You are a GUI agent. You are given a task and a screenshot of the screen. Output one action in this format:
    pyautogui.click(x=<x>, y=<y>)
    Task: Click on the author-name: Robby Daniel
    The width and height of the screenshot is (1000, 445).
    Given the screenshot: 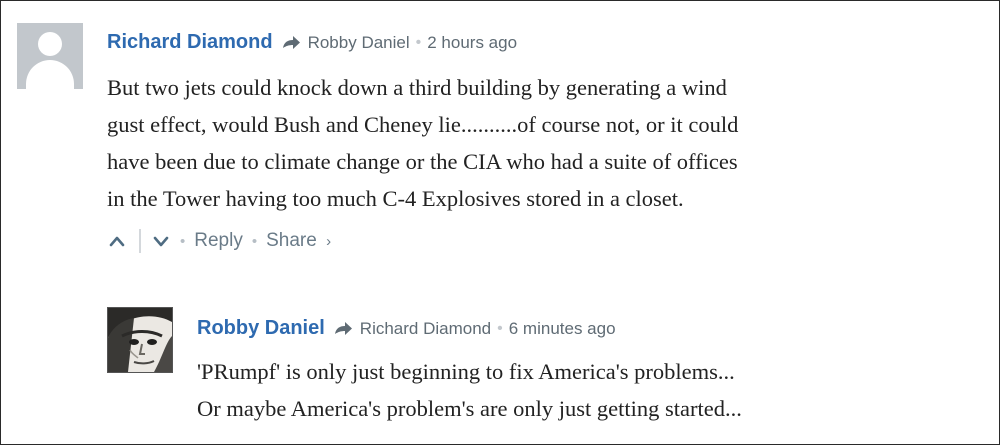 What is the action you would take?
    pyautogui.click(x=261, y=328)
    